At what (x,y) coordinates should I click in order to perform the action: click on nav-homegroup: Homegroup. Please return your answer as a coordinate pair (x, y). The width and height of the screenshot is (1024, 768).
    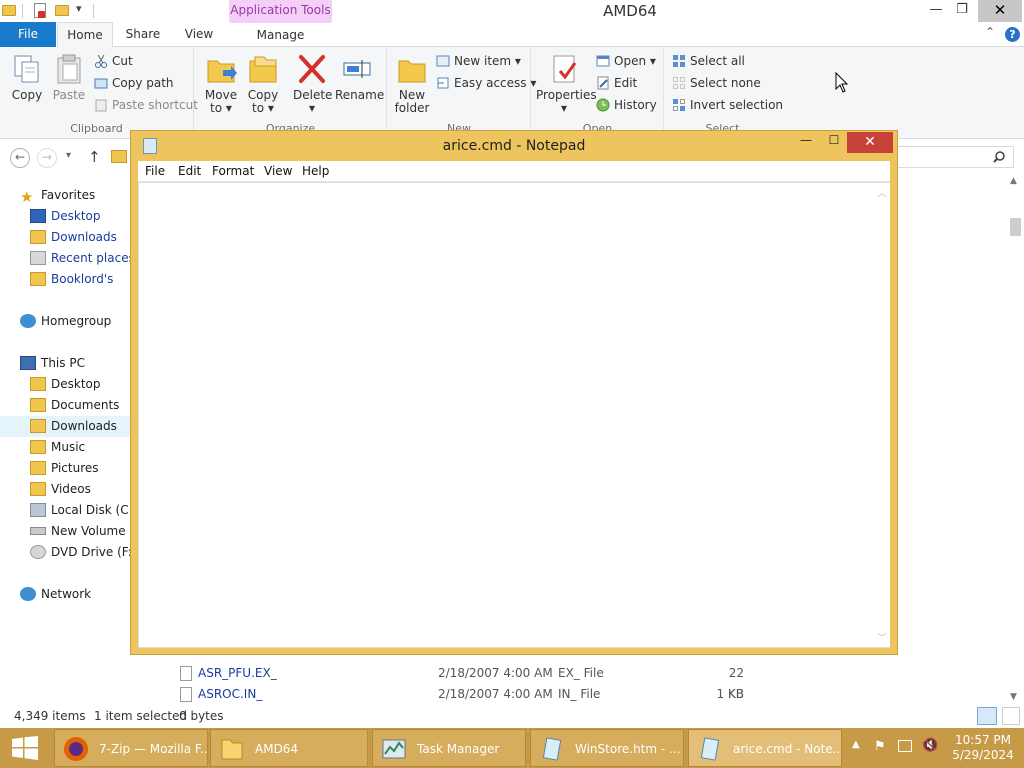
    Looking at the image, I should click on (65, 321).